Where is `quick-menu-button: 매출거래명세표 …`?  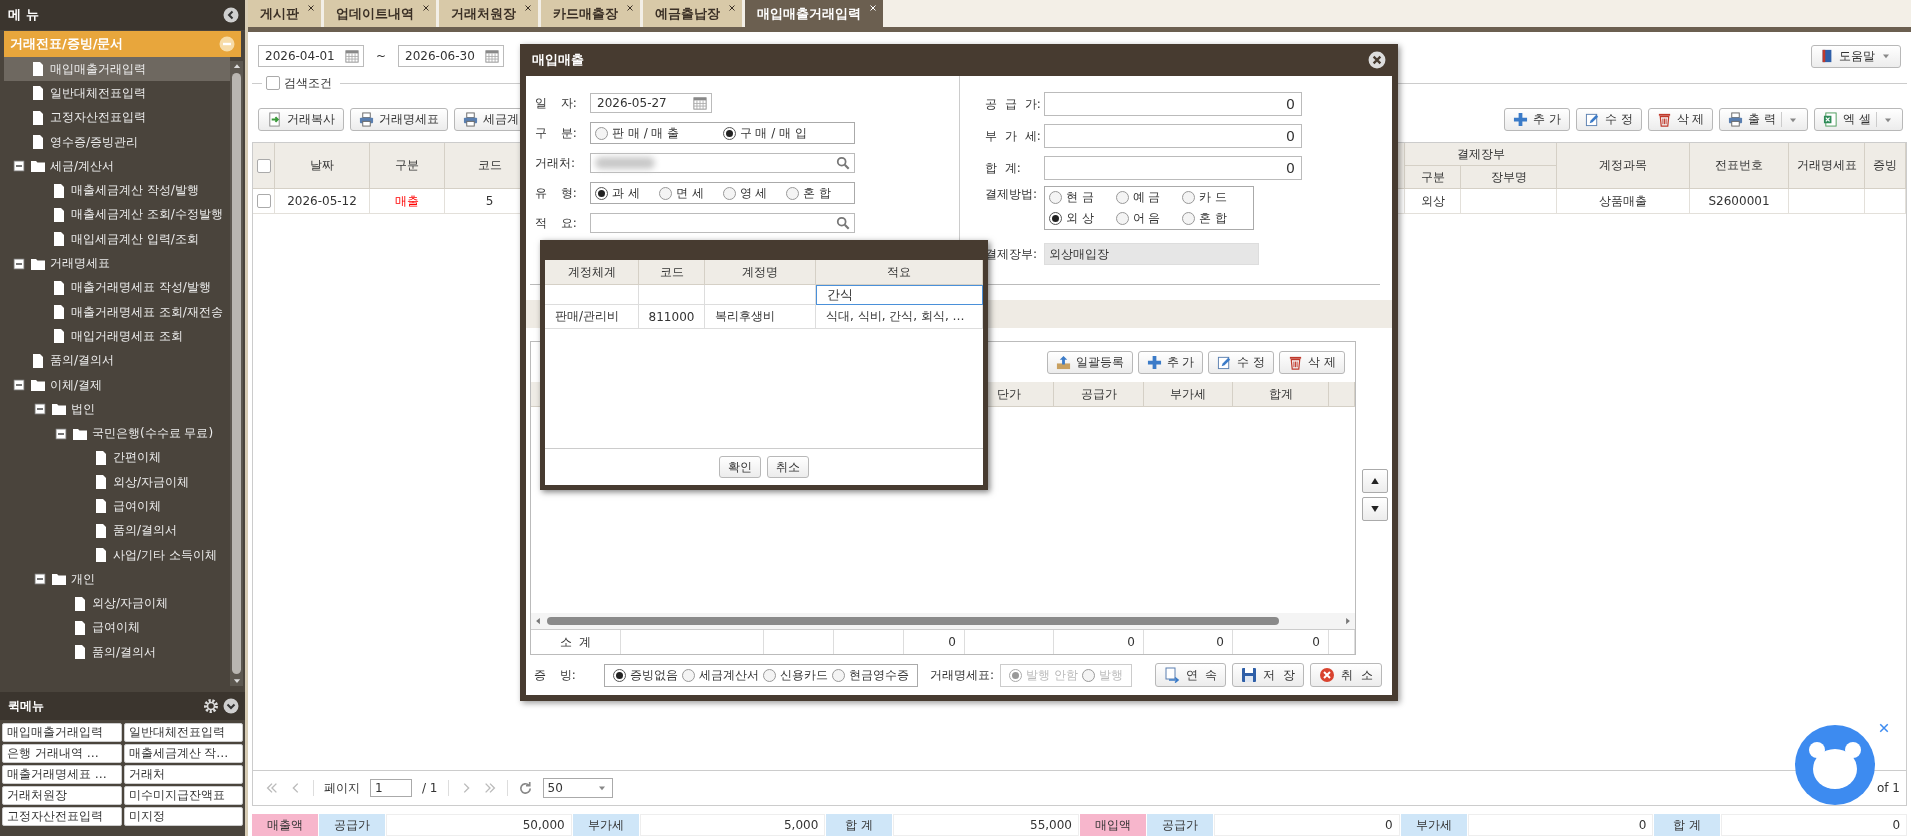 quick-menu-button: 매출거래명세표 … is located at coordinates (62, 774).